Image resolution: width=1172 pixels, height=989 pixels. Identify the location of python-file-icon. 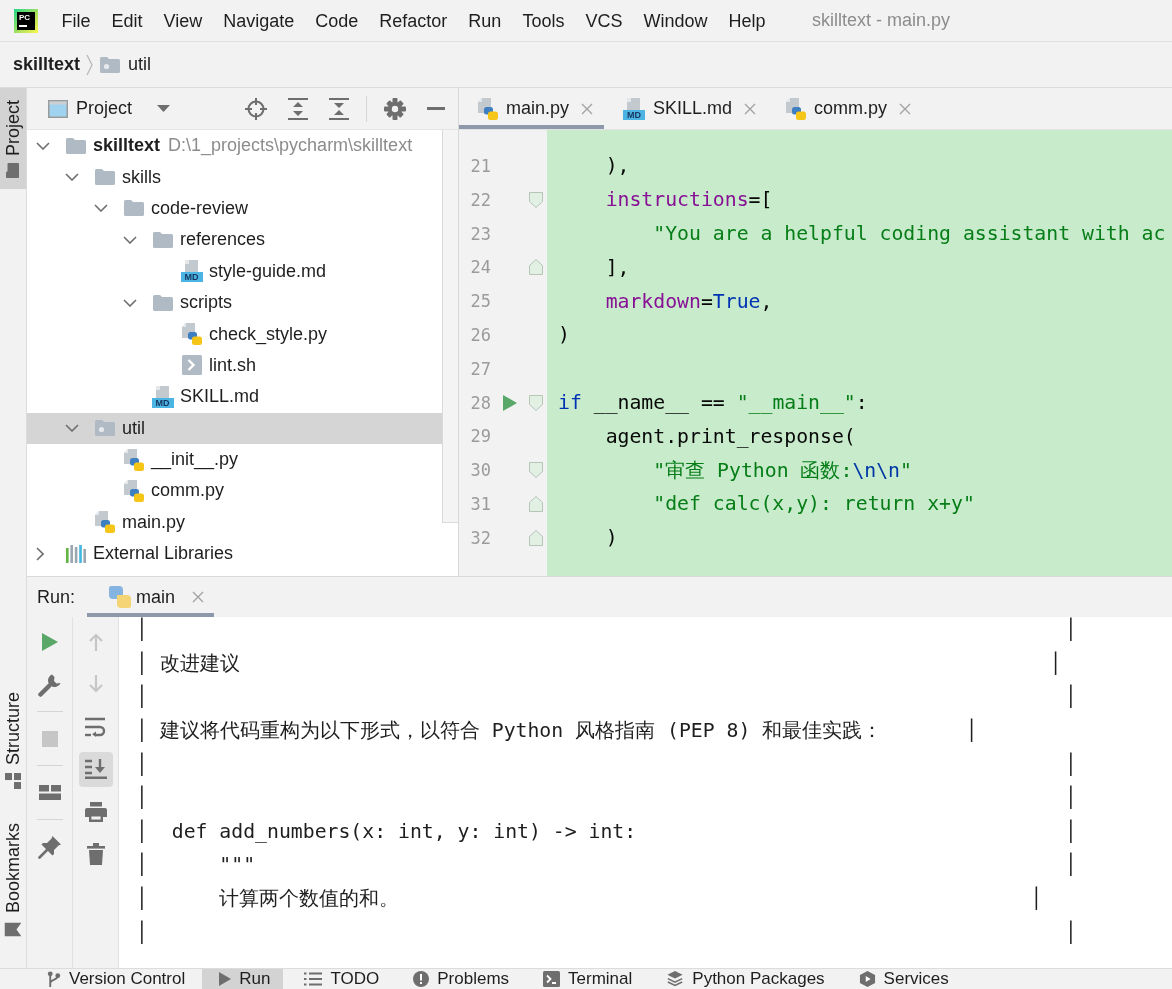
(133, 459).